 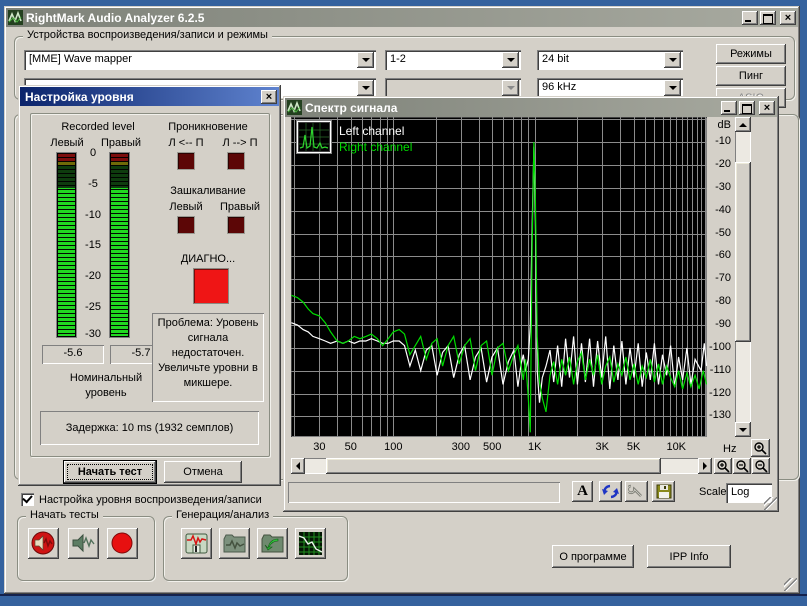 I want to click on channels2-combo-arrow, so click(x=510, y=88).